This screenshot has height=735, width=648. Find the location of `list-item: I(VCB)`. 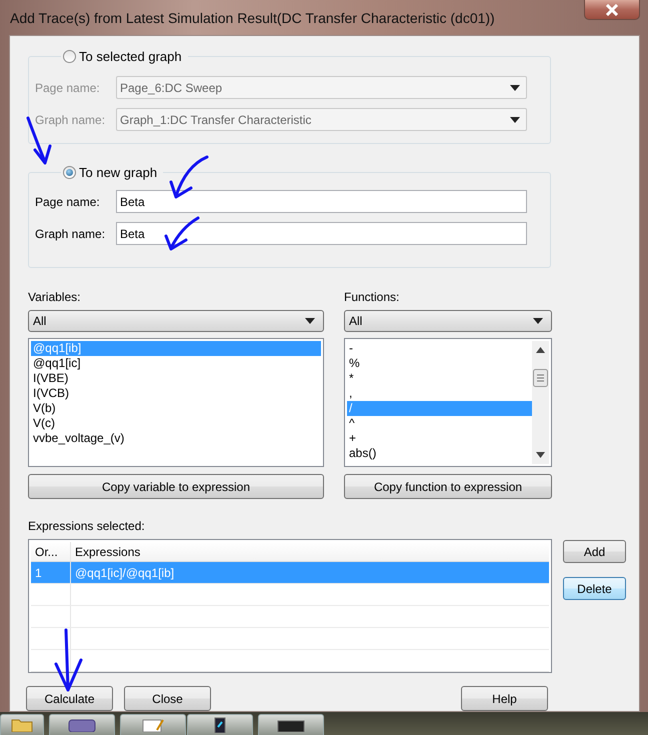

list-item: I(VCB) is located at coordinates (176, 393).